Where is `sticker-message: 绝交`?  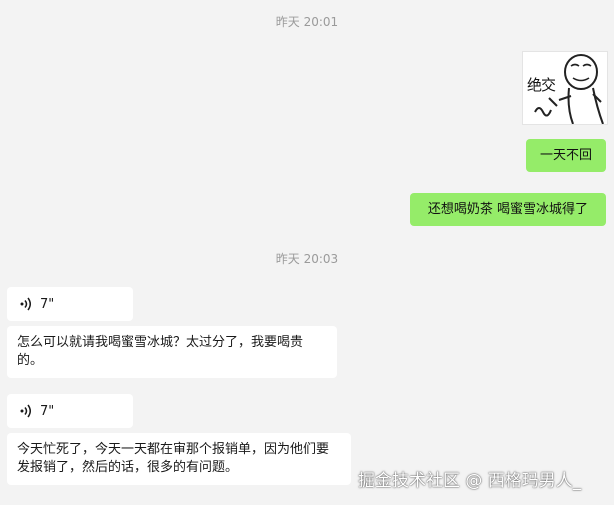
sticker-message: 绝交 is located at coordinates (565, 88).